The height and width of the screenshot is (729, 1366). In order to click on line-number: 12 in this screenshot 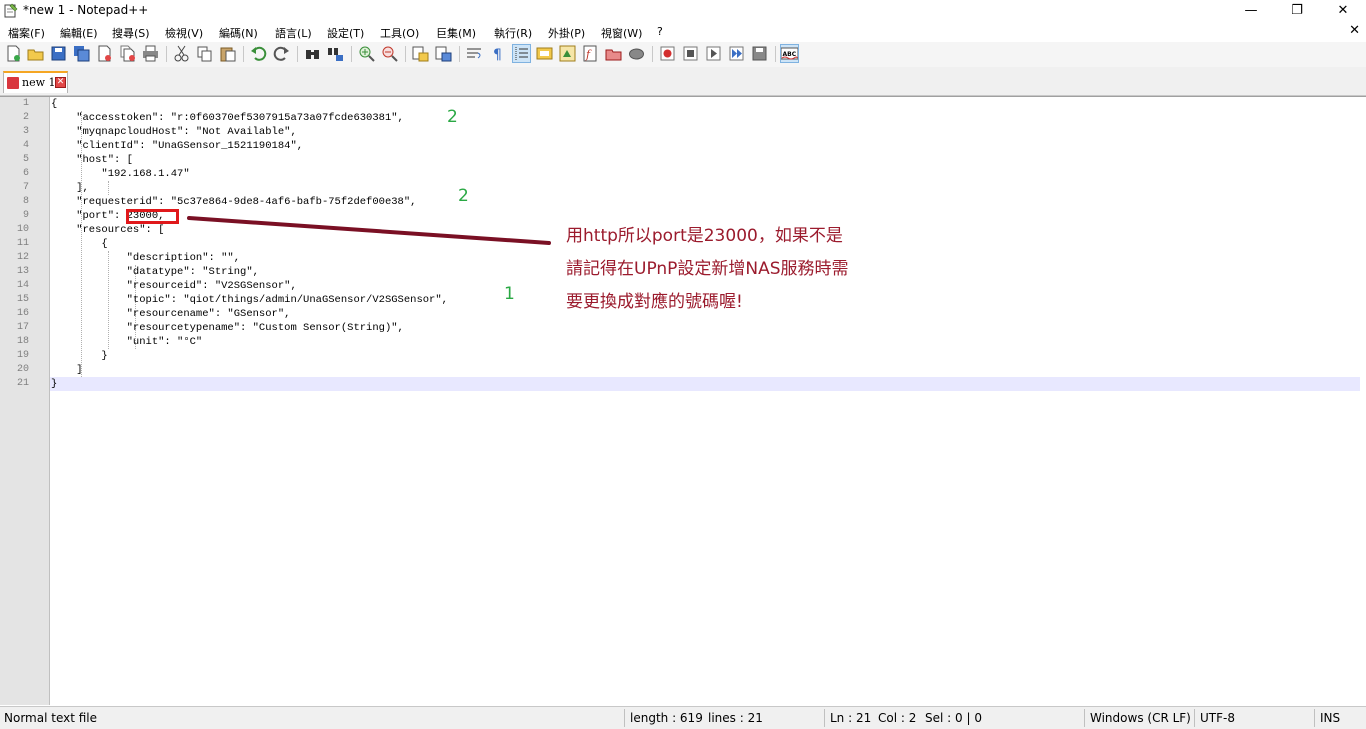, I will do `click(22, 257)`.